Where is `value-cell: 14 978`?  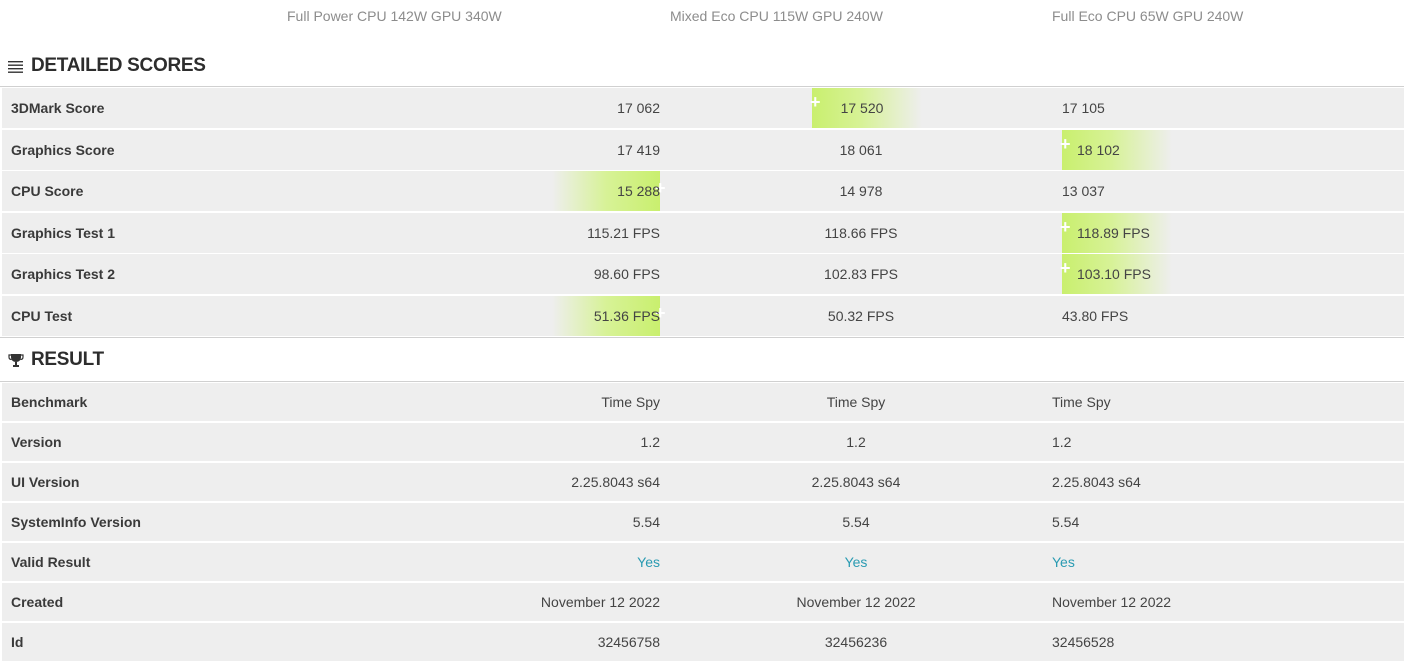 value-cell: 14 978 is located at coordinates (861, 191).